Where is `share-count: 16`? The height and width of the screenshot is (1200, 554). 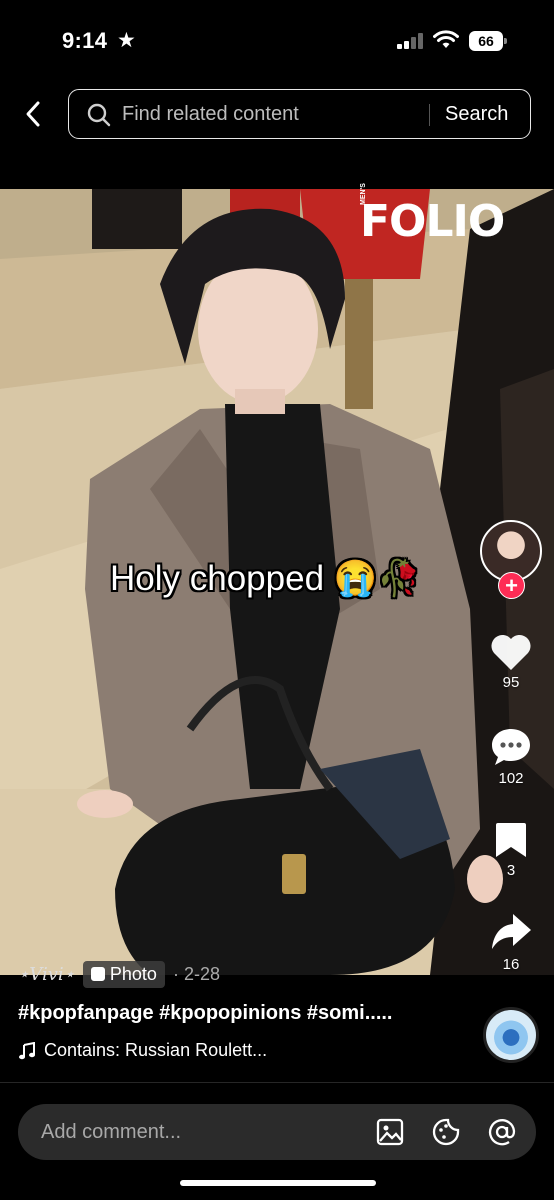 share-count: 16 is located at coordinates (511, 964).